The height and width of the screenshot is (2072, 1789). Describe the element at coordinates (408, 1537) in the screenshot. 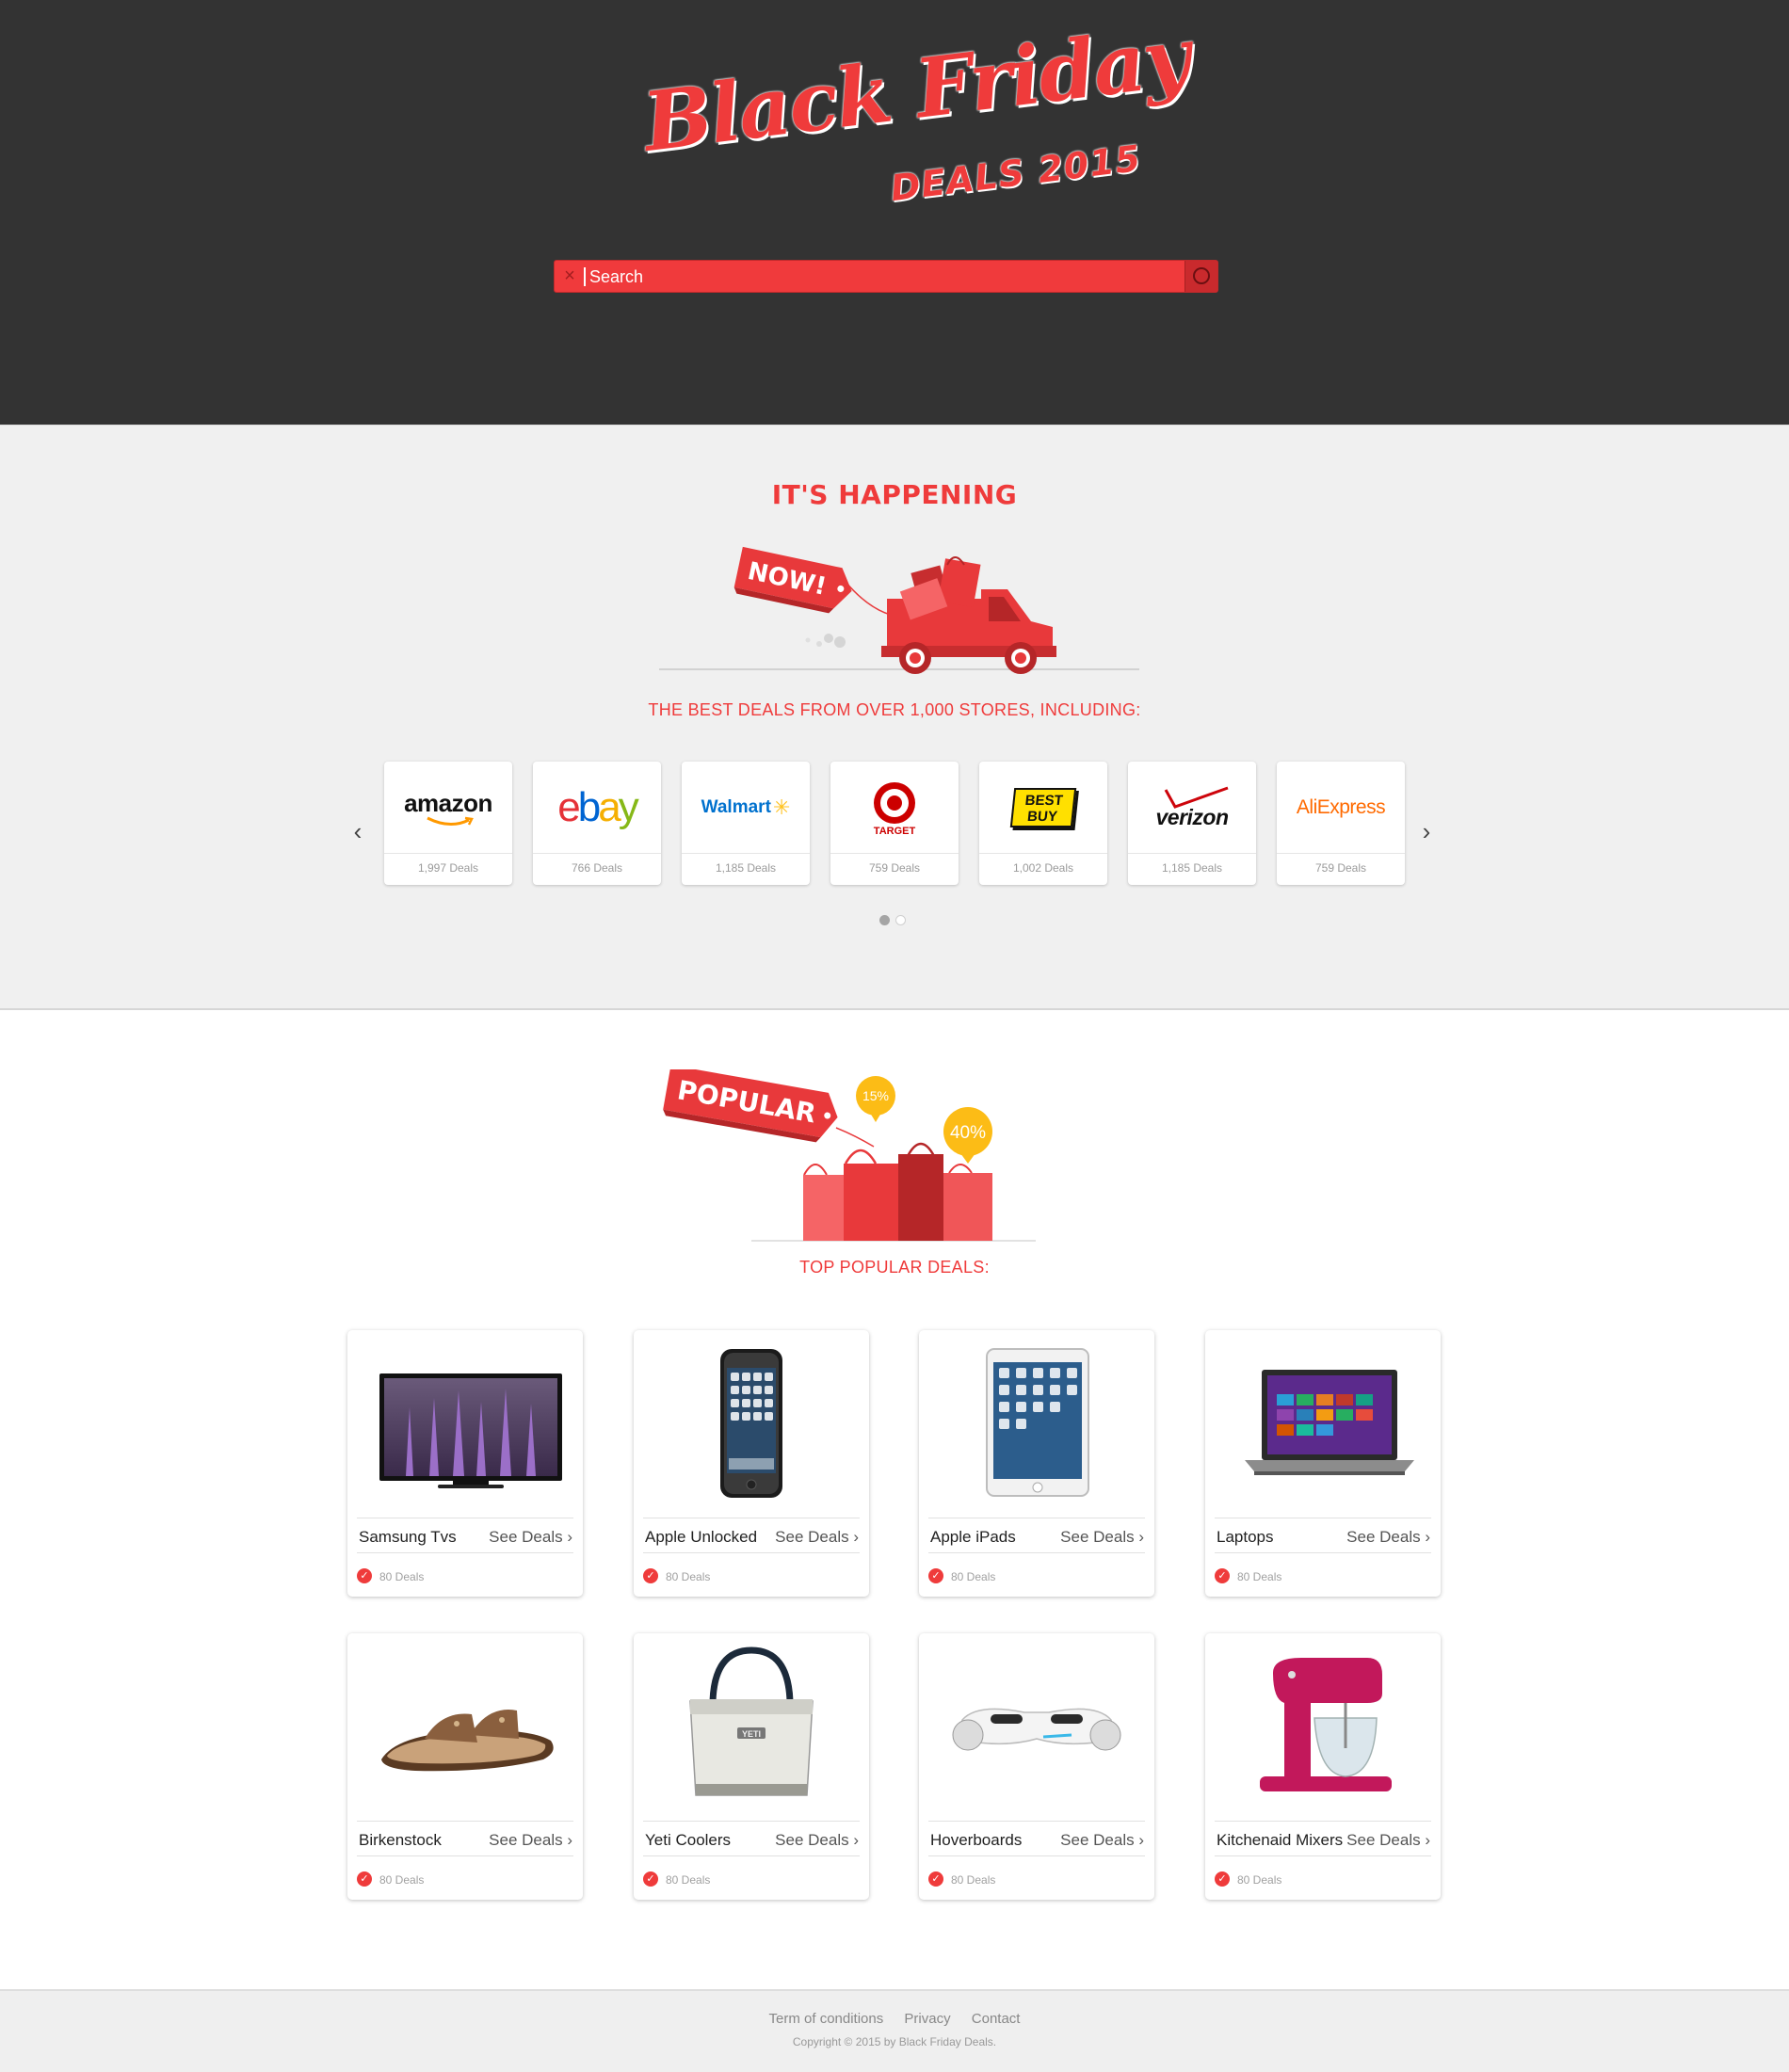

I see `deal-name: Samsung Tvs` at that location.